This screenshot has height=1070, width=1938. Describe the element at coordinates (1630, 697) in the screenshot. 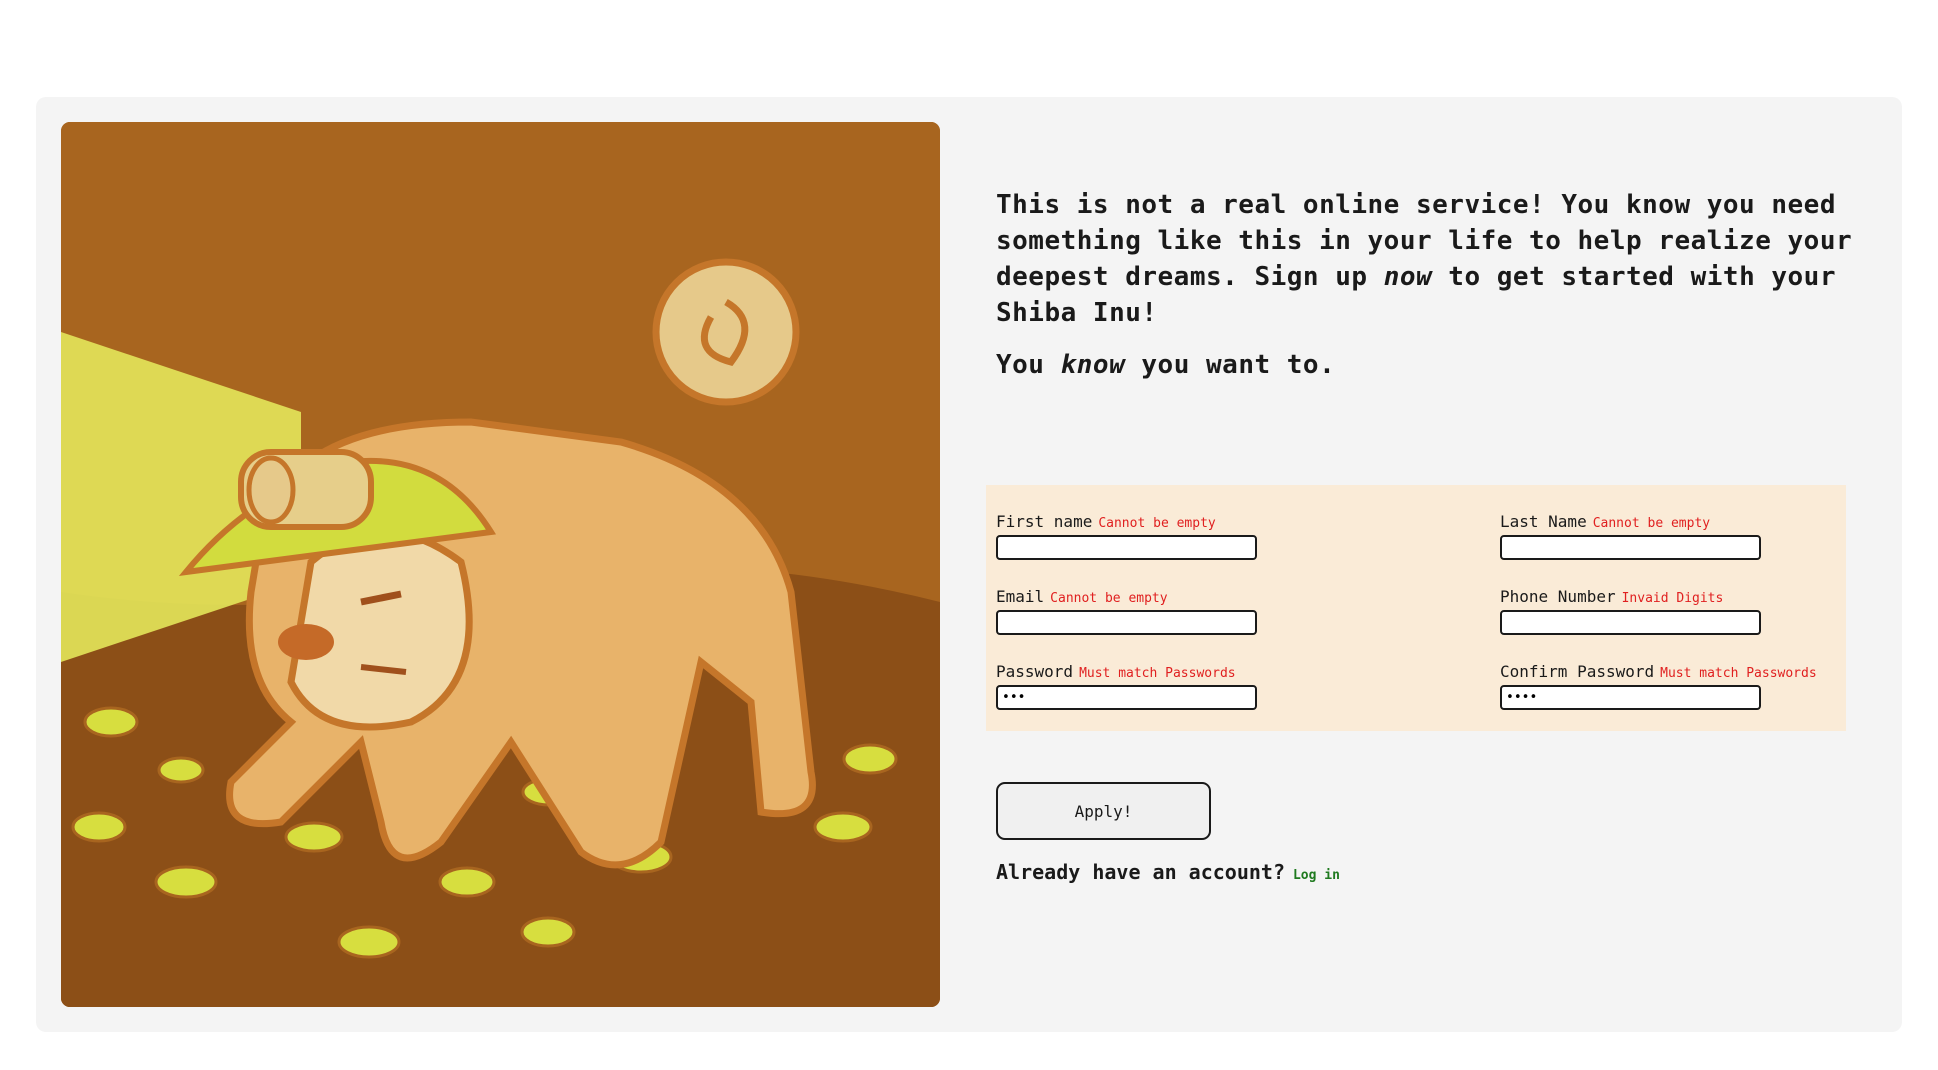

I see `confirm-password-input` at that location.